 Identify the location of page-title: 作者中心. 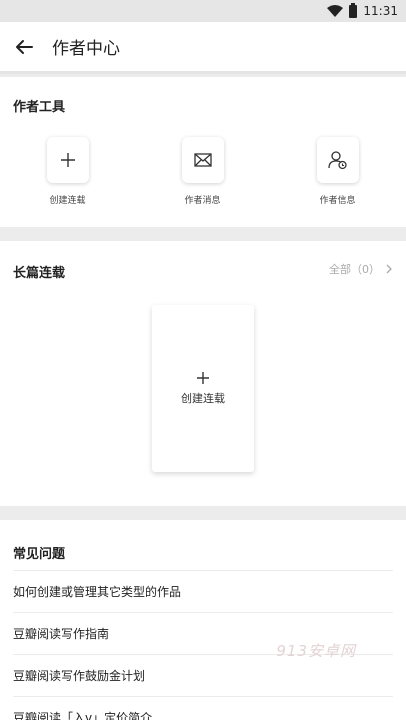
(86, 49).